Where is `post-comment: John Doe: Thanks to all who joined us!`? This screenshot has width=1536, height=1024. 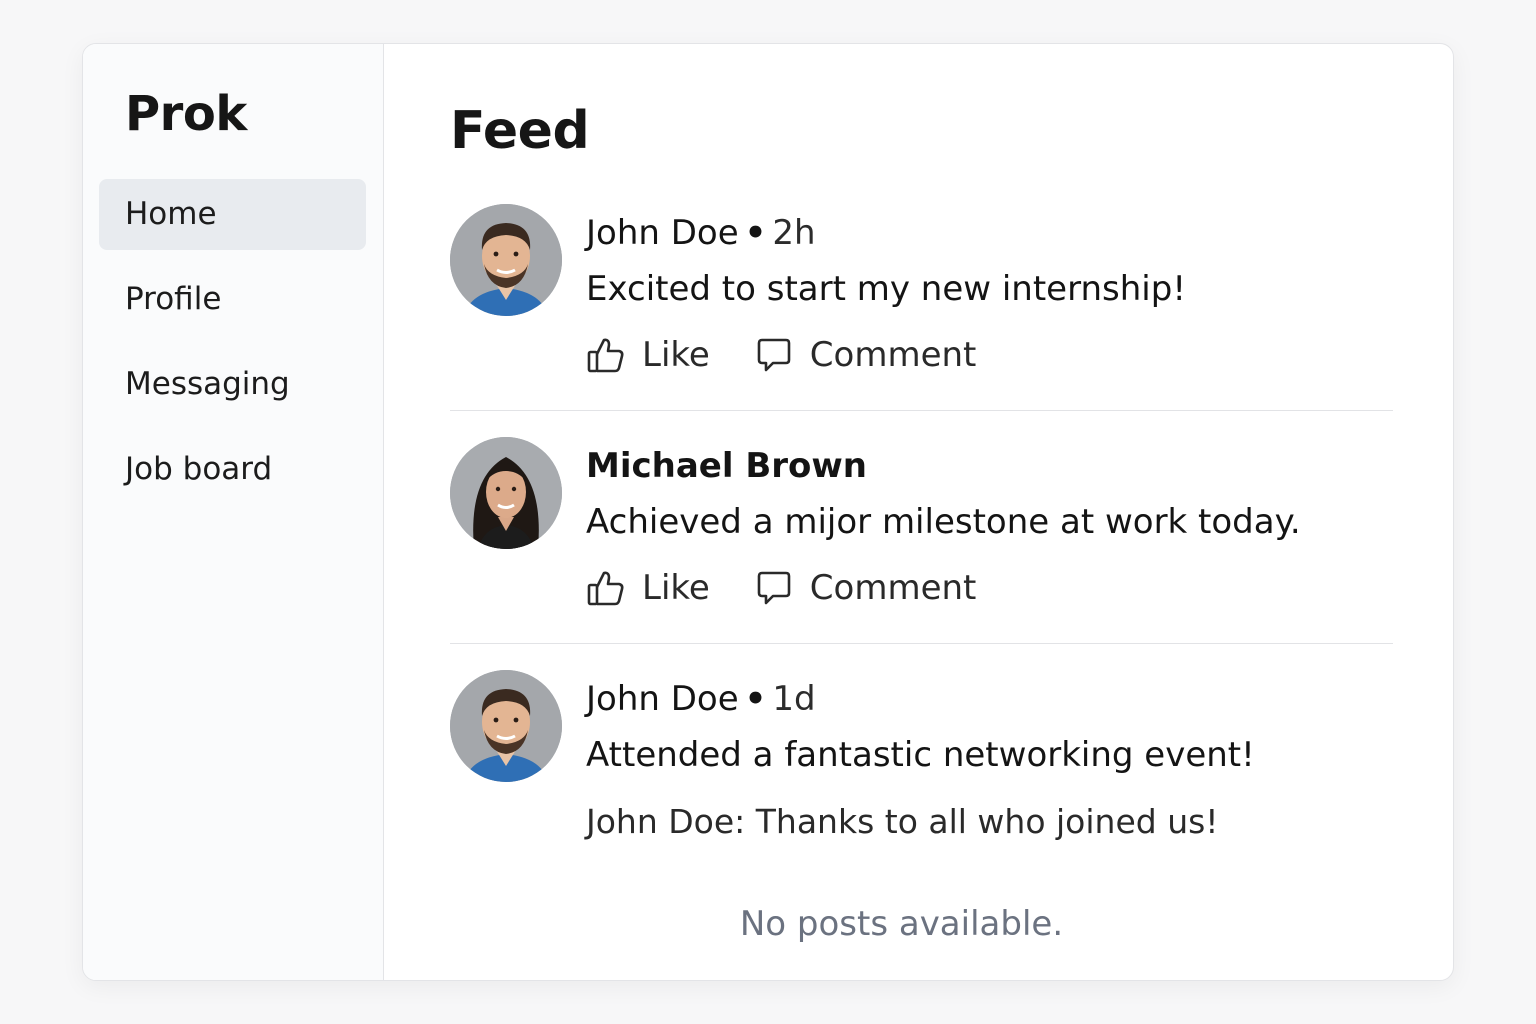
post-comment: John Doe: Thanks to all who joined us! is located at coordinates (902, 821).